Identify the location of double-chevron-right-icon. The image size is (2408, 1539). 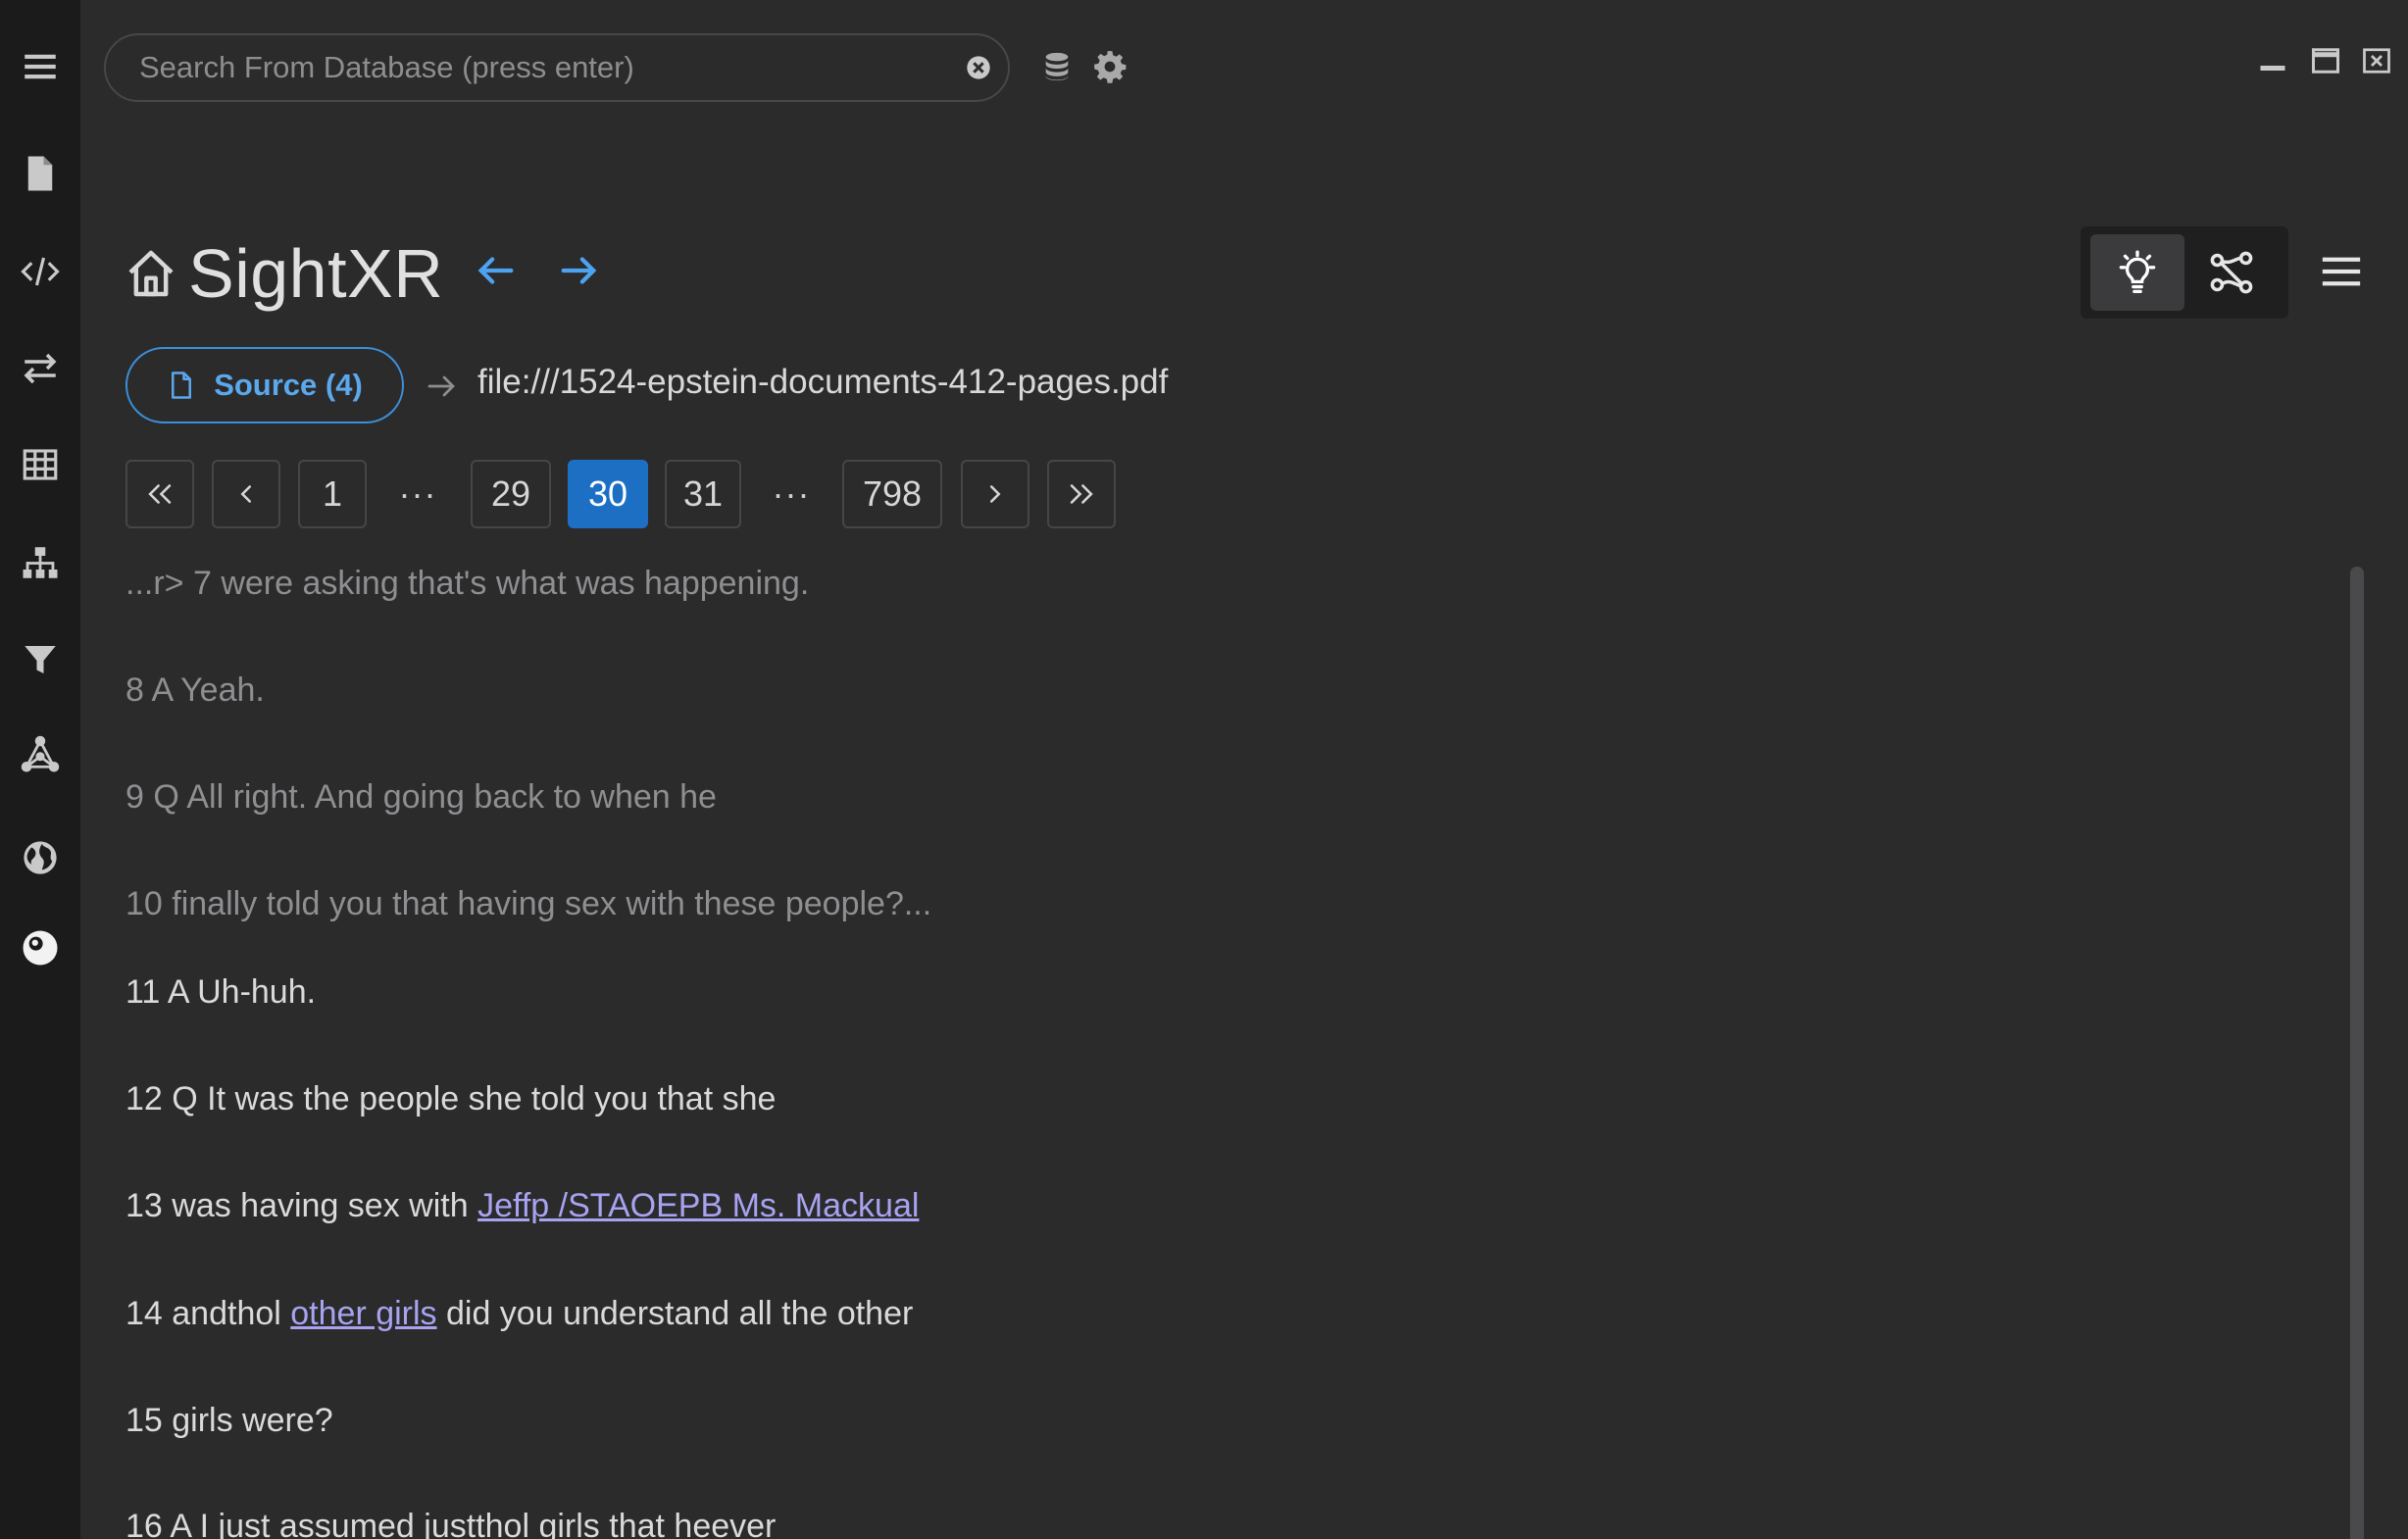
(1081, 494).